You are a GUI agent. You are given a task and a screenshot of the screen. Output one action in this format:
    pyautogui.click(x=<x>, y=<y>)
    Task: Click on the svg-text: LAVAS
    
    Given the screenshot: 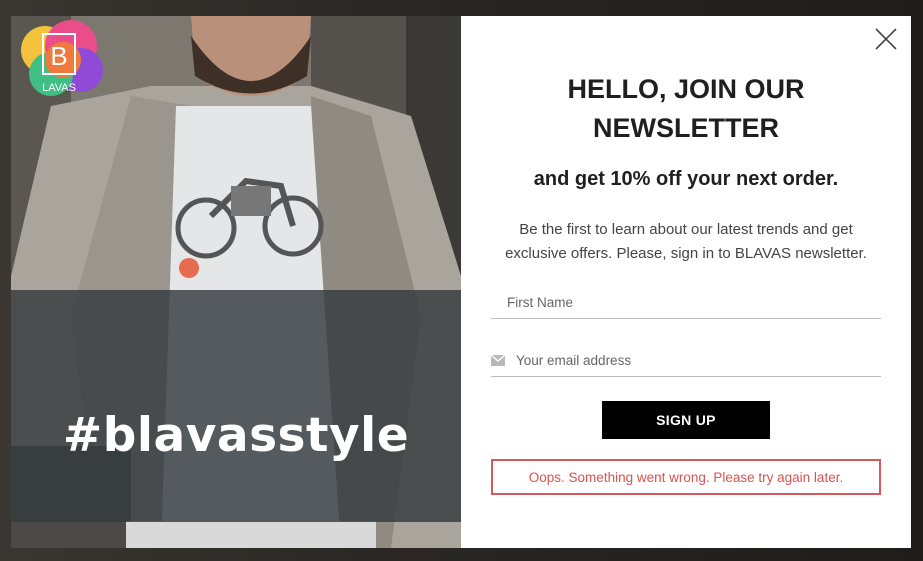 What is the action you would take?
    pyautogui.click(x=59, y=88)
    